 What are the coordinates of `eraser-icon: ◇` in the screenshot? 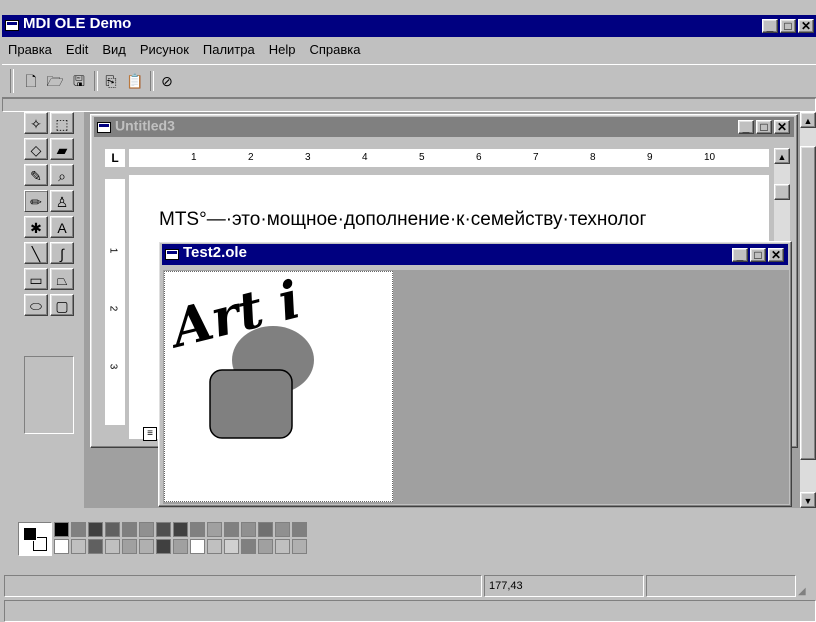 It's located at (36, 149).